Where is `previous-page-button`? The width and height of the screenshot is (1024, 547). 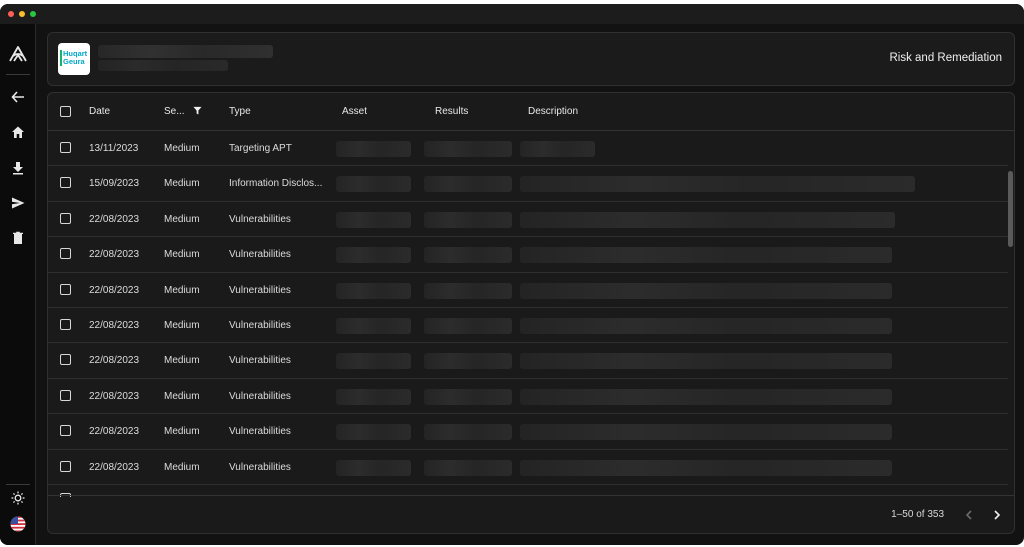
previous-page-button is located at coordinates (969, 515).